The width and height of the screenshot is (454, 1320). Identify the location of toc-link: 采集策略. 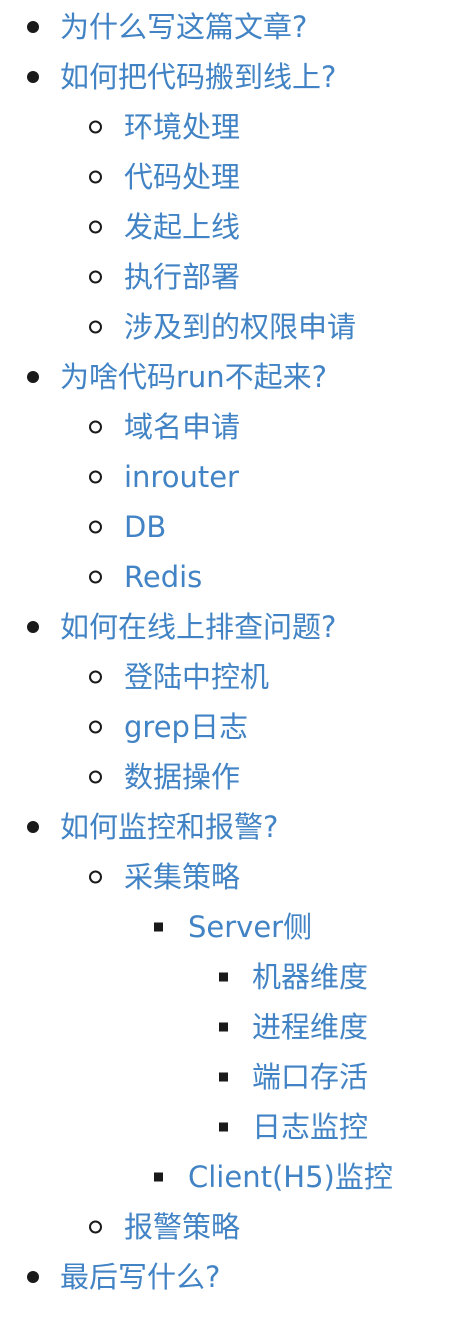
(182, 877).